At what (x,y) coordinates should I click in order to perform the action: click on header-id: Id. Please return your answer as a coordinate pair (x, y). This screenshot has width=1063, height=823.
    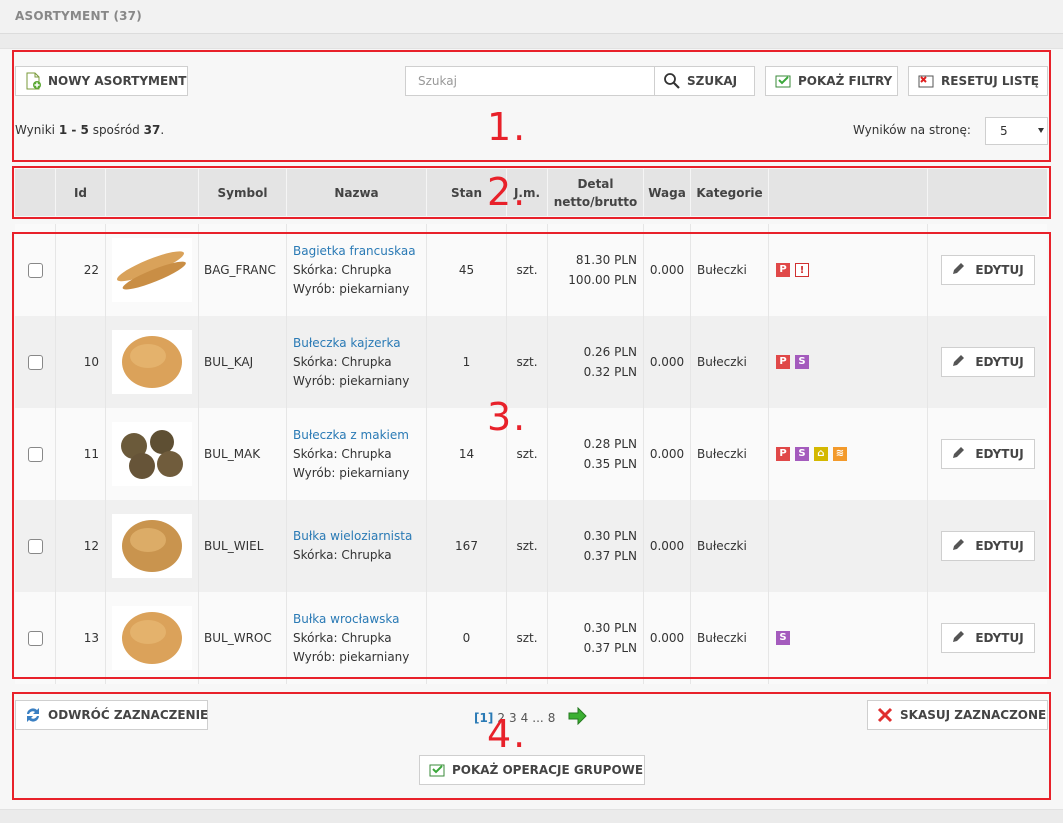
    Looking at the image, I should click on (81, 192).